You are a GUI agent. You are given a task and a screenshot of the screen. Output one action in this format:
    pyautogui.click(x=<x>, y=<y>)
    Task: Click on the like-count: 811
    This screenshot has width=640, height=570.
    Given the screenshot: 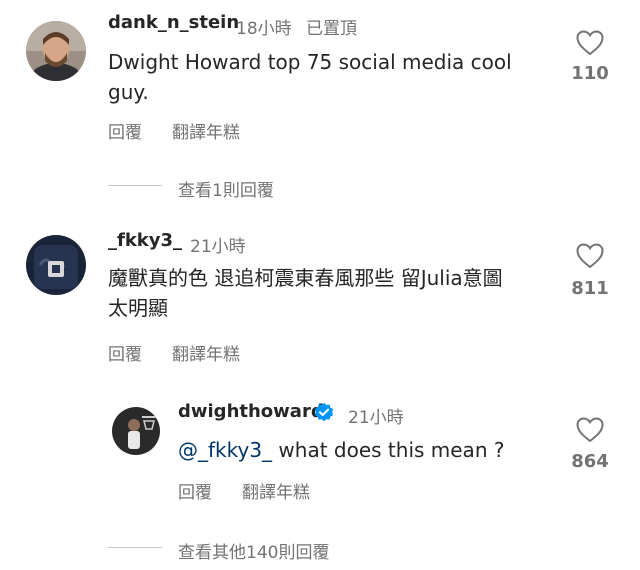 What is the action you would take?
    pyautogui.click(x=590, y=288)
    